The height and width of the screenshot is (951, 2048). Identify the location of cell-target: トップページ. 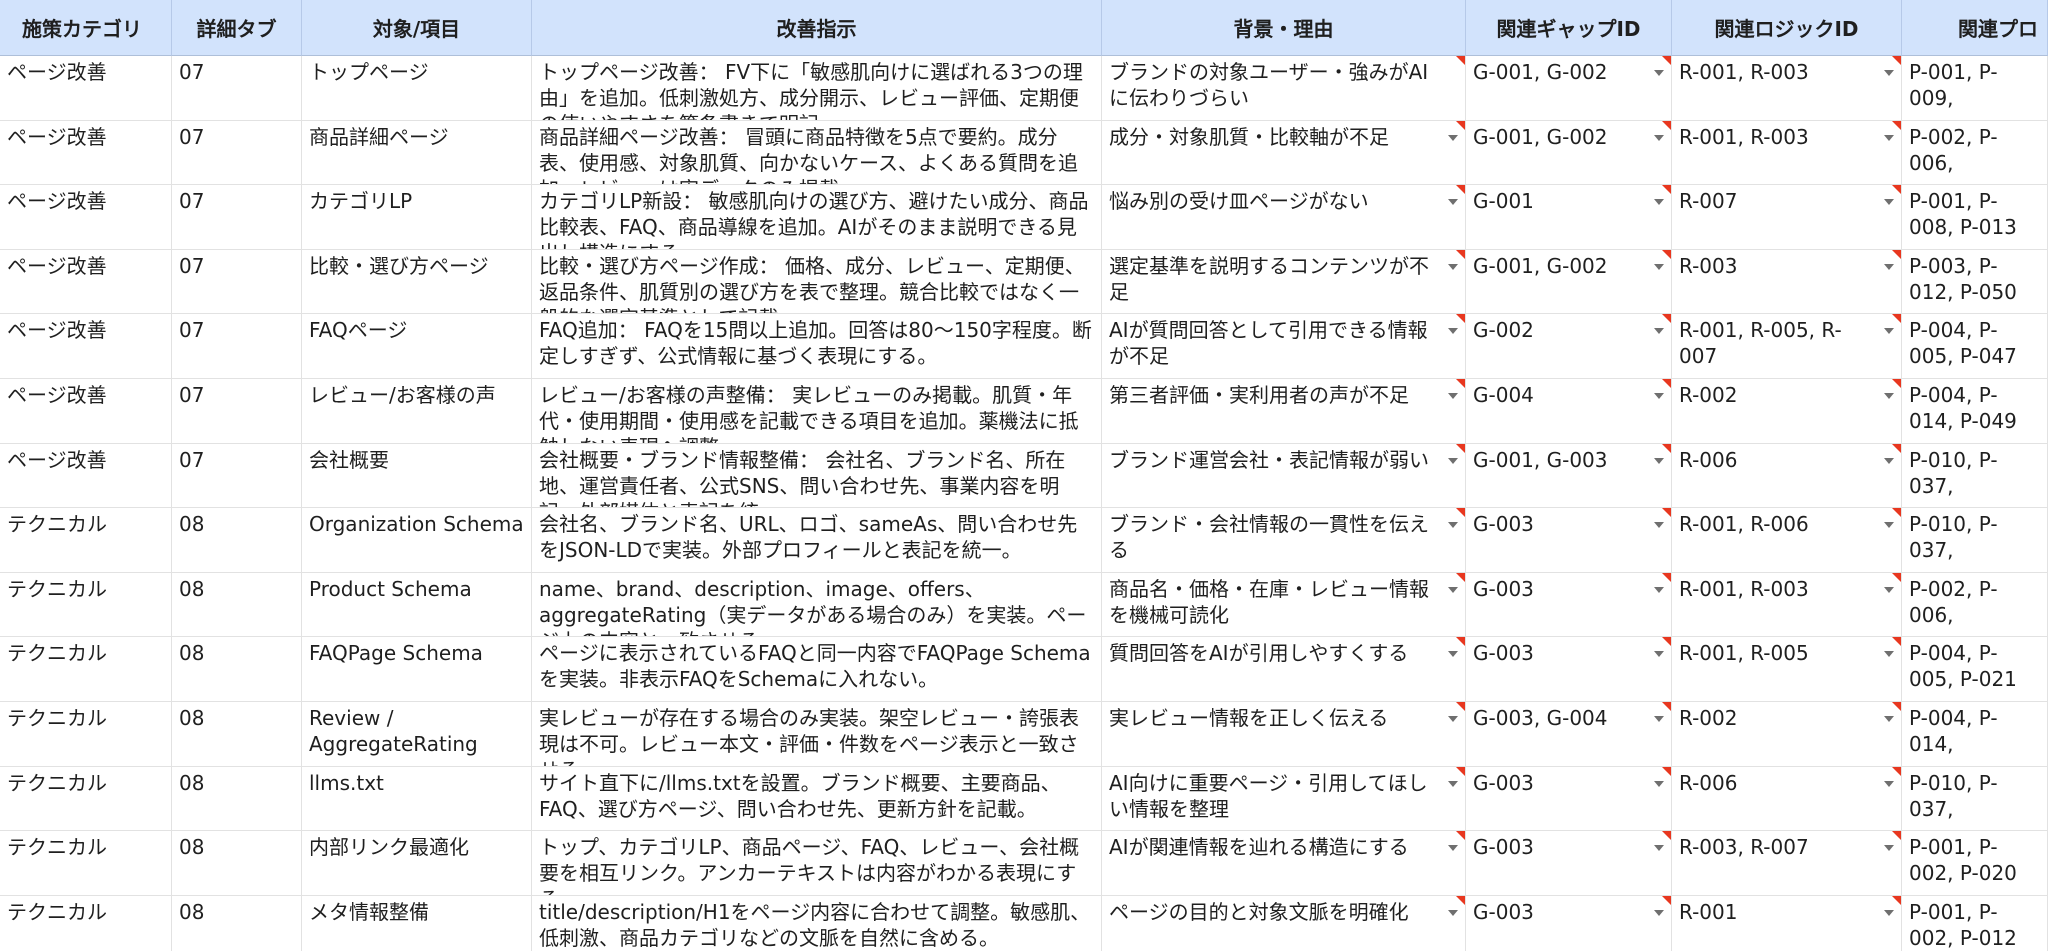
(417, 88).